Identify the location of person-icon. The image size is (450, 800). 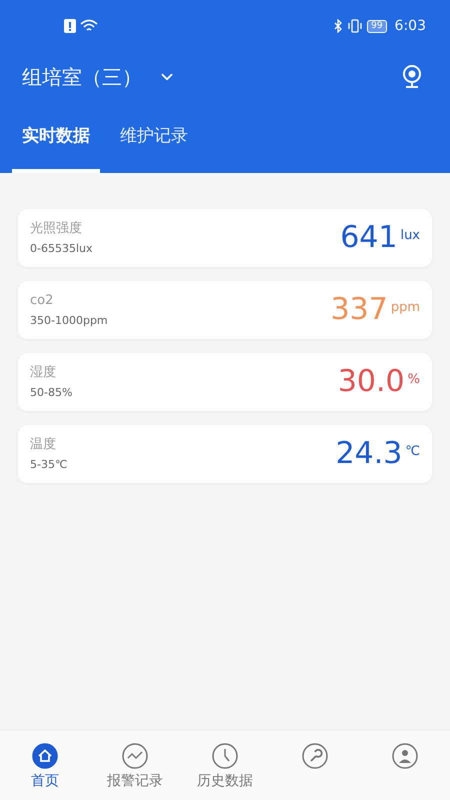
(405, 756).